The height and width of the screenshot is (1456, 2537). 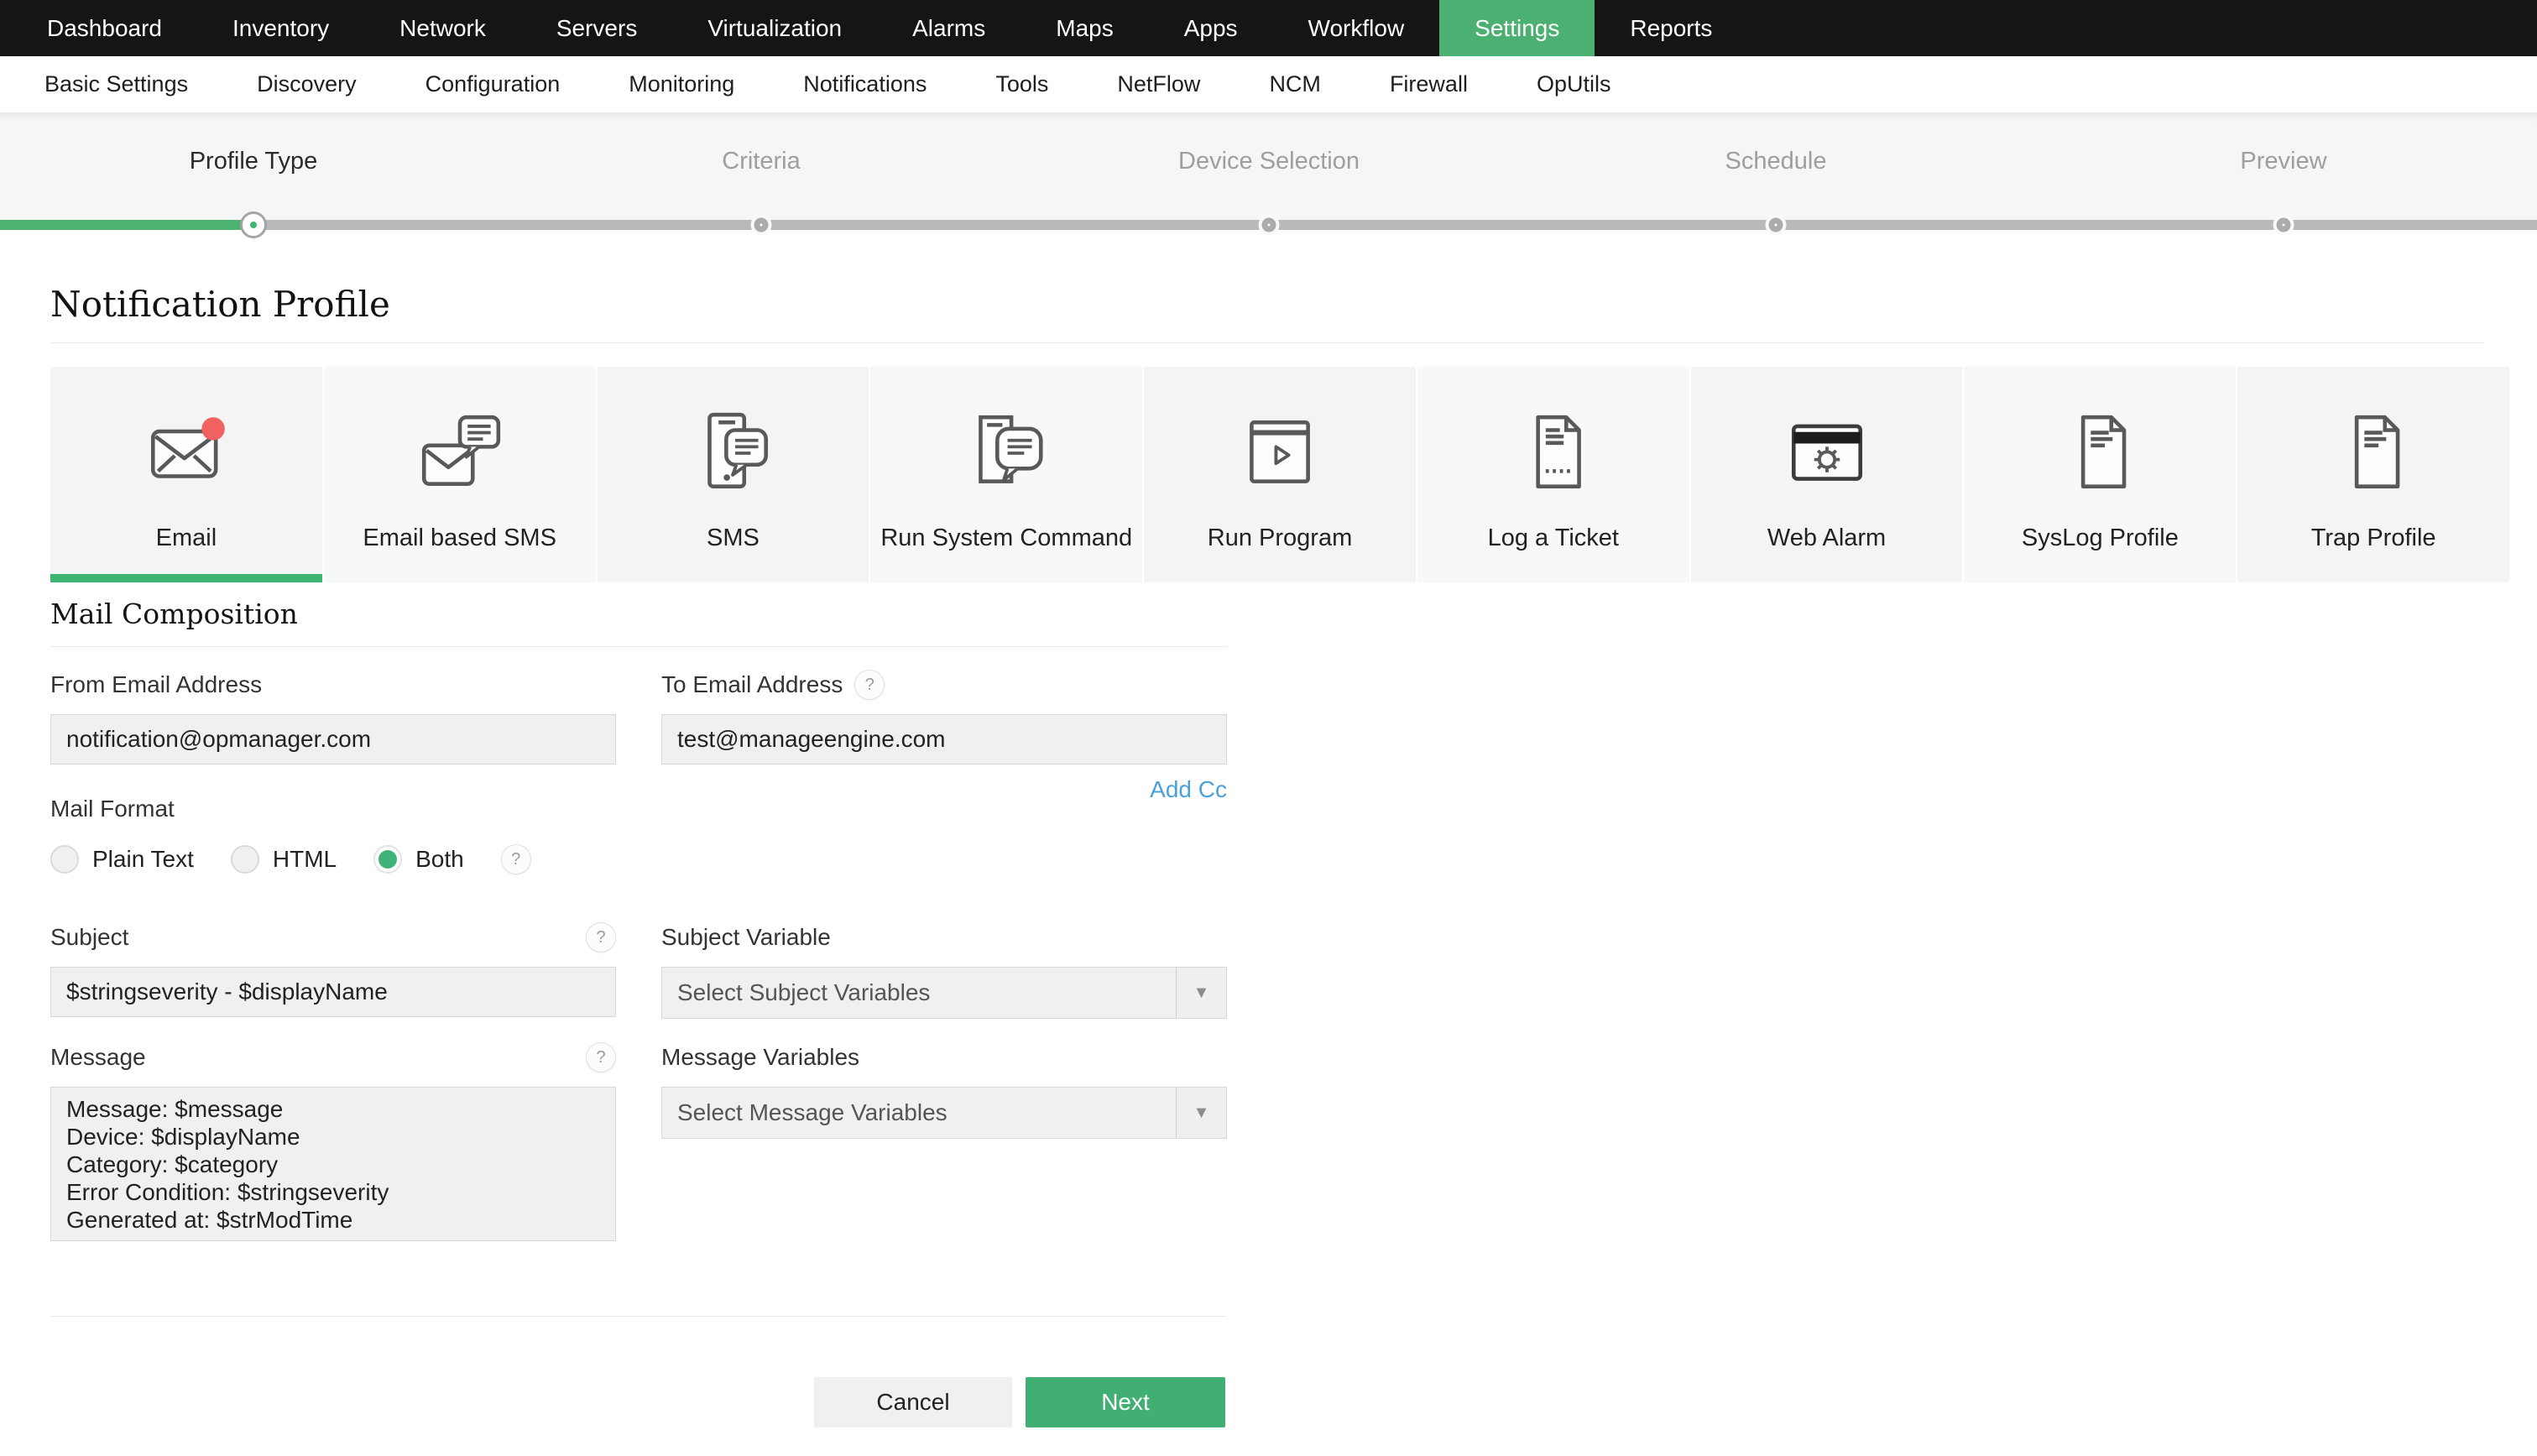 I want to click on trap-profile-icon, so click(x=2373, y=444).